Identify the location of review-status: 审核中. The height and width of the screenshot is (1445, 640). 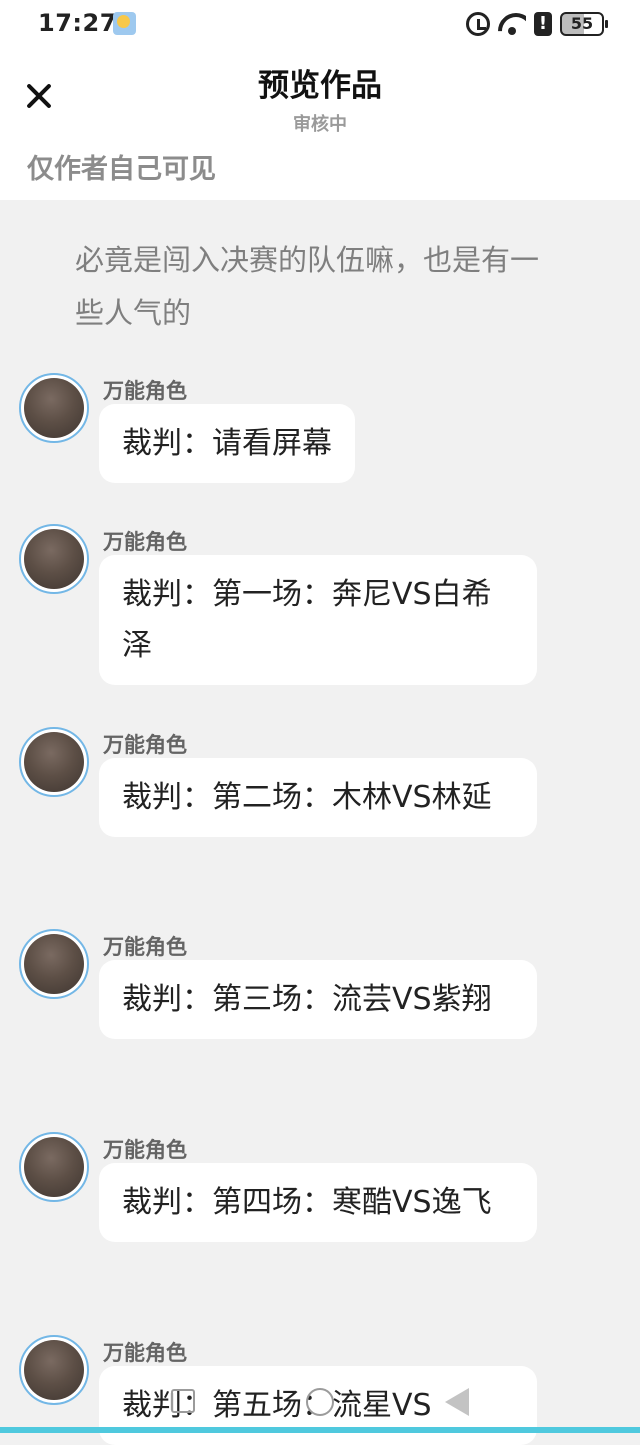
(320, 123).